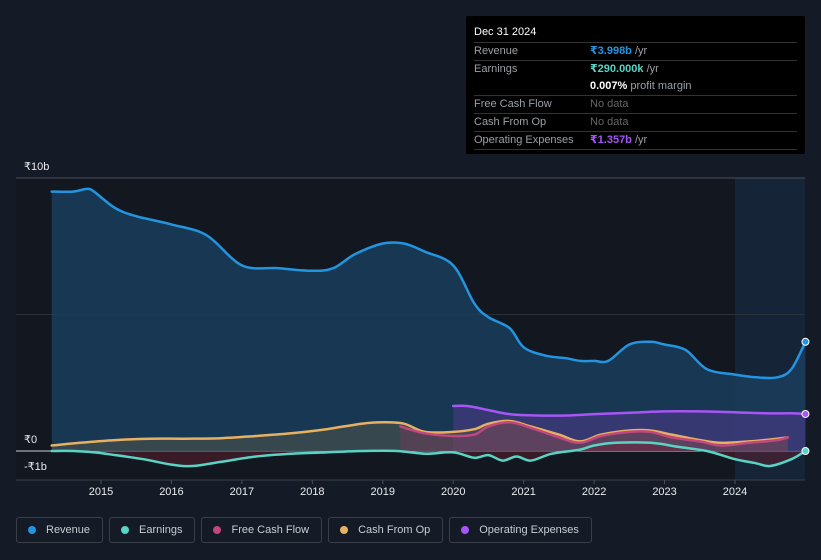  I want to click on x-tick-label: 2018, so click(312, 492).